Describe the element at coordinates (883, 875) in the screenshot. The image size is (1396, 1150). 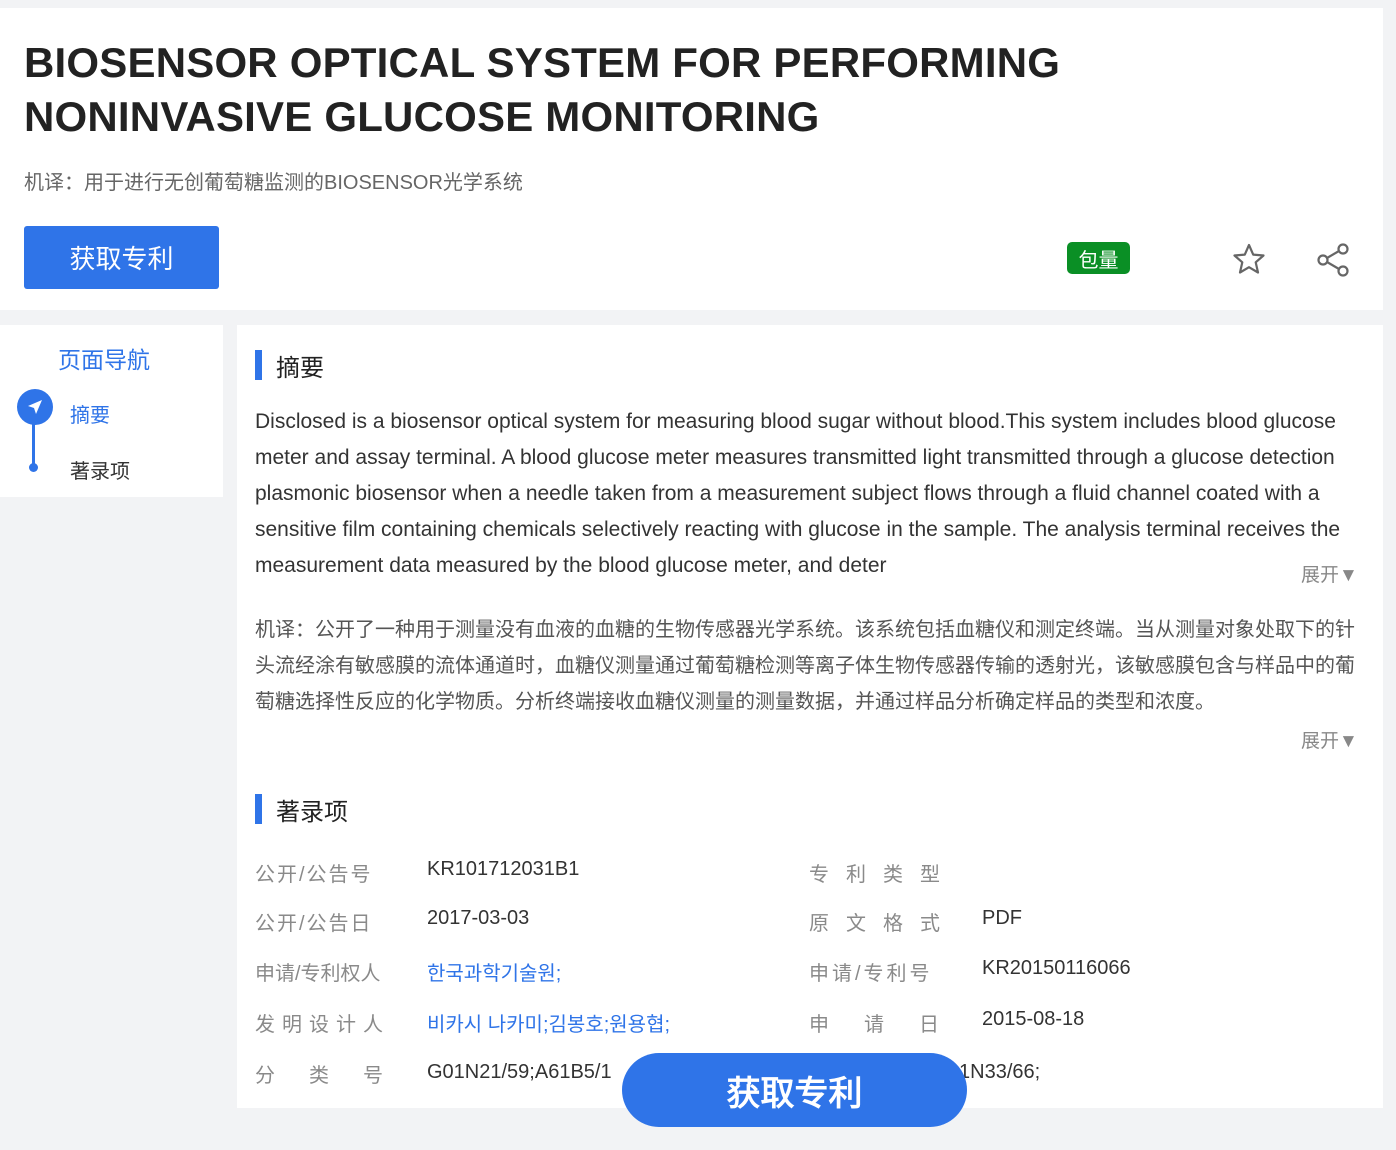
I see `patent-type-label: 专利类型` at that location.